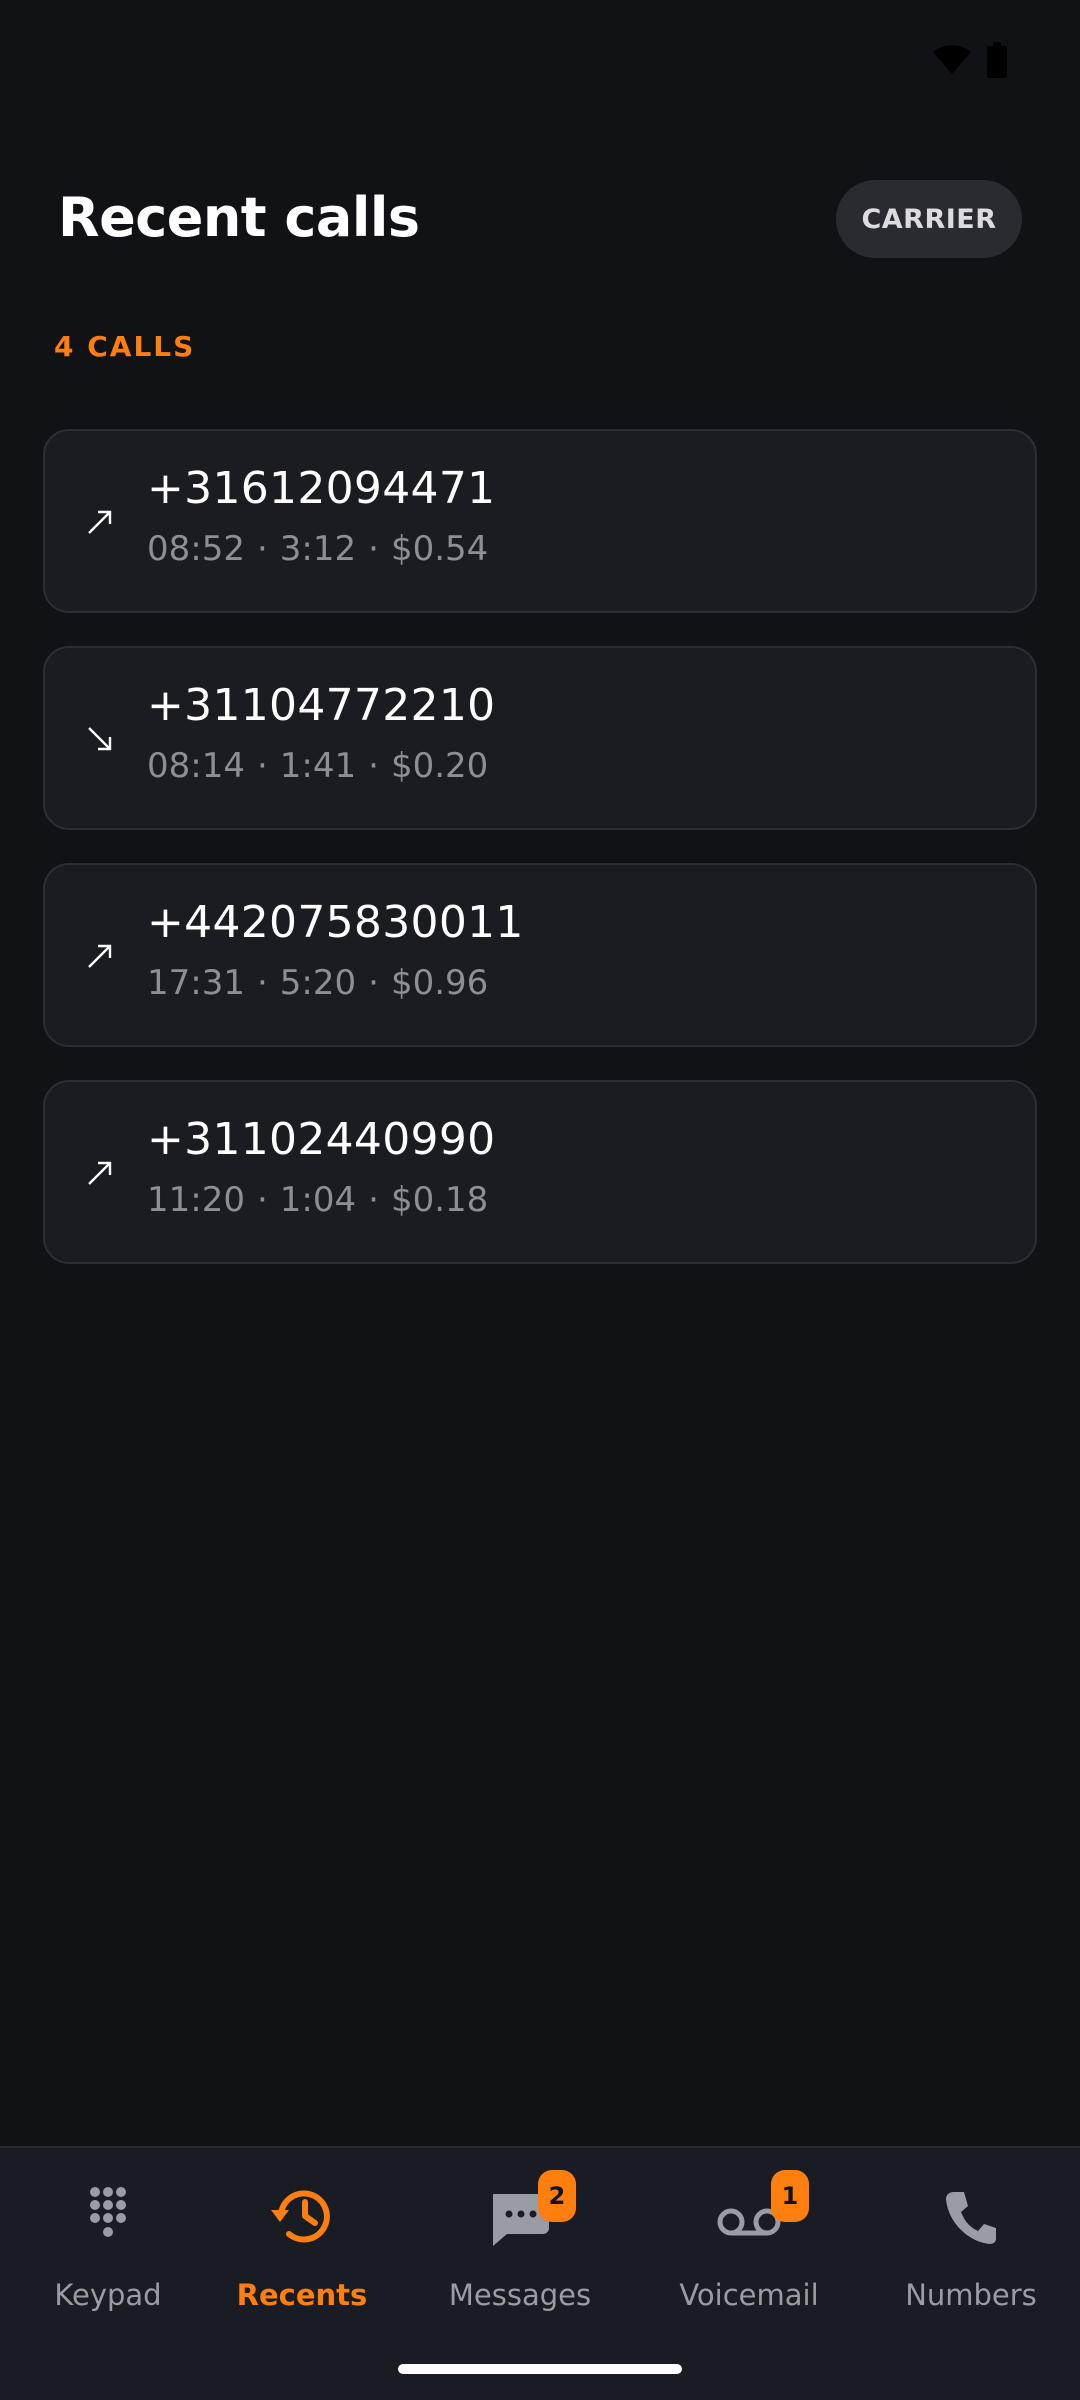  Describe the element at coordinates (302, 2248) in the screenshot. I see `nav-item-recents: Recents` at that location.